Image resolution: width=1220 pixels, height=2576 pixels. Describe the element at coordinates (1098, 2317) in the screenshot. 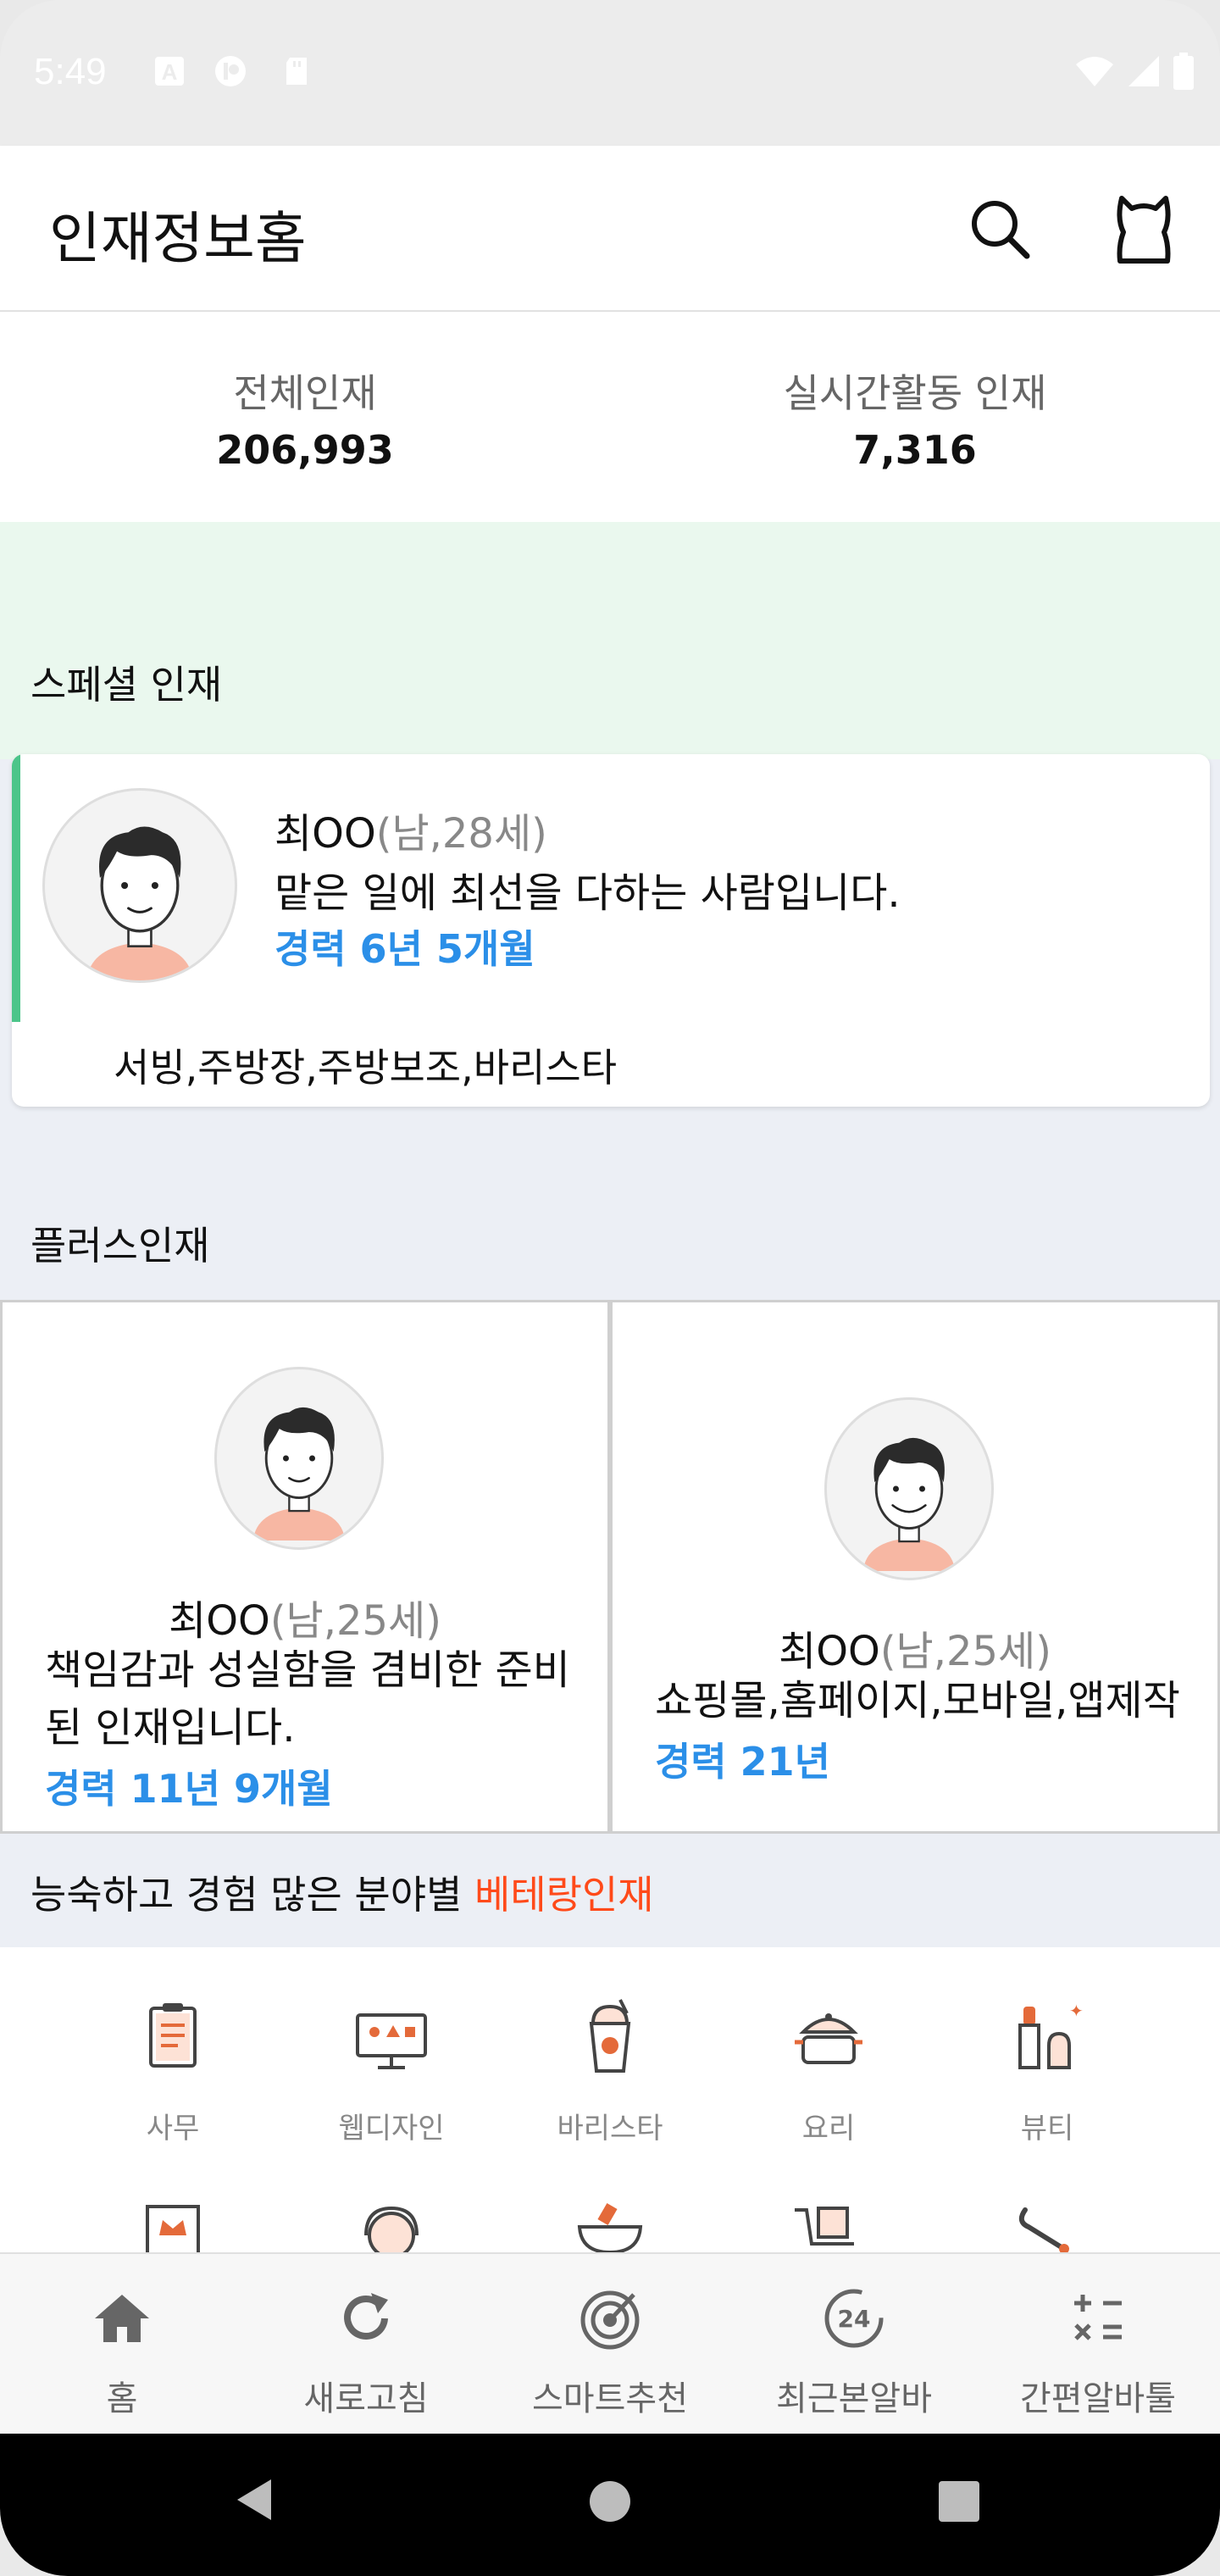

I see `calculator-icon` at that location.